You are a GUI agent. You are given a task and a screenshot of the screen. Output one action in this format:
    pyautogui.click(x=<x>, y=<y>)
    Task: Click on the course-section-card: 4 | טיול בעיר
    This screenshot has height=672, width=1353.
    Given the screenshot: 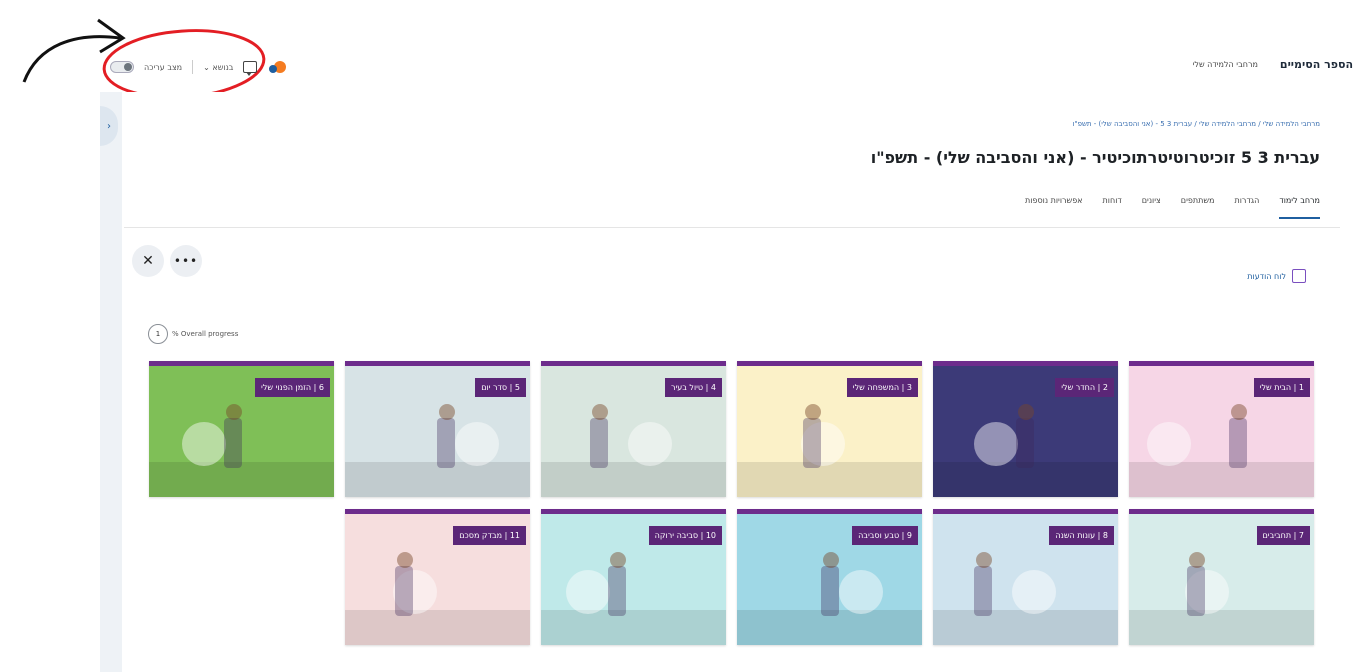 What is the action you would take?
    pyautogui.click(x=633, y=429)
    